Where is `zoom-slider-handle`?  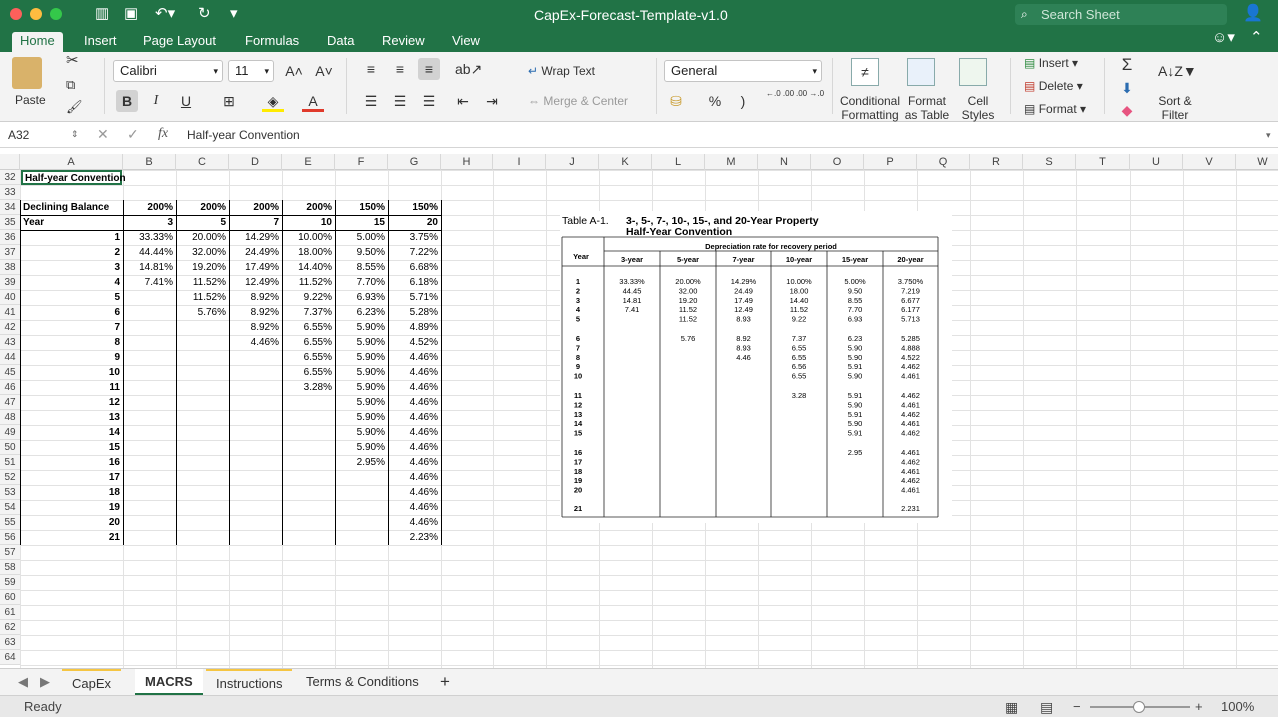 zoom-slider-handle is located at coordinates (1139, 707).